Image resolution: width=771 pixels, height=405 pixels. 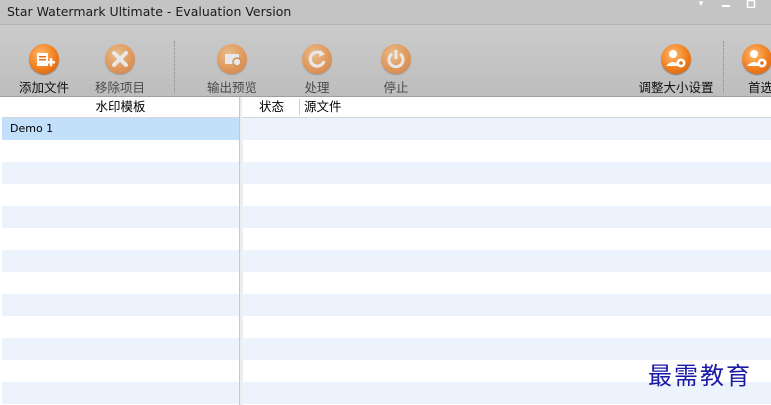 I want to click on minimize-button, so click(x=726, y=5).